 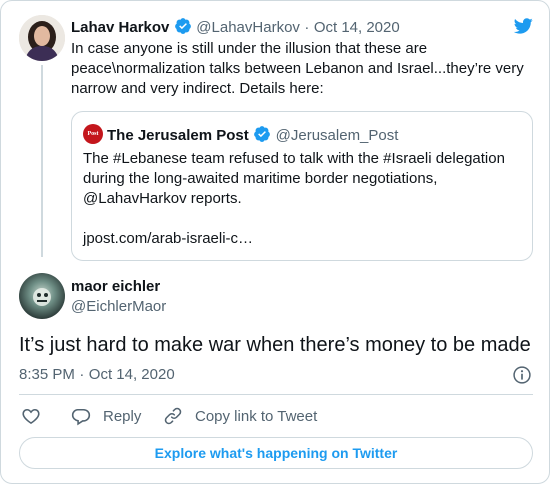 What do you see at coordinates (523, 26) in the screenshot?
I see `twitter-bird-icon` at bounding box center [523, 26].